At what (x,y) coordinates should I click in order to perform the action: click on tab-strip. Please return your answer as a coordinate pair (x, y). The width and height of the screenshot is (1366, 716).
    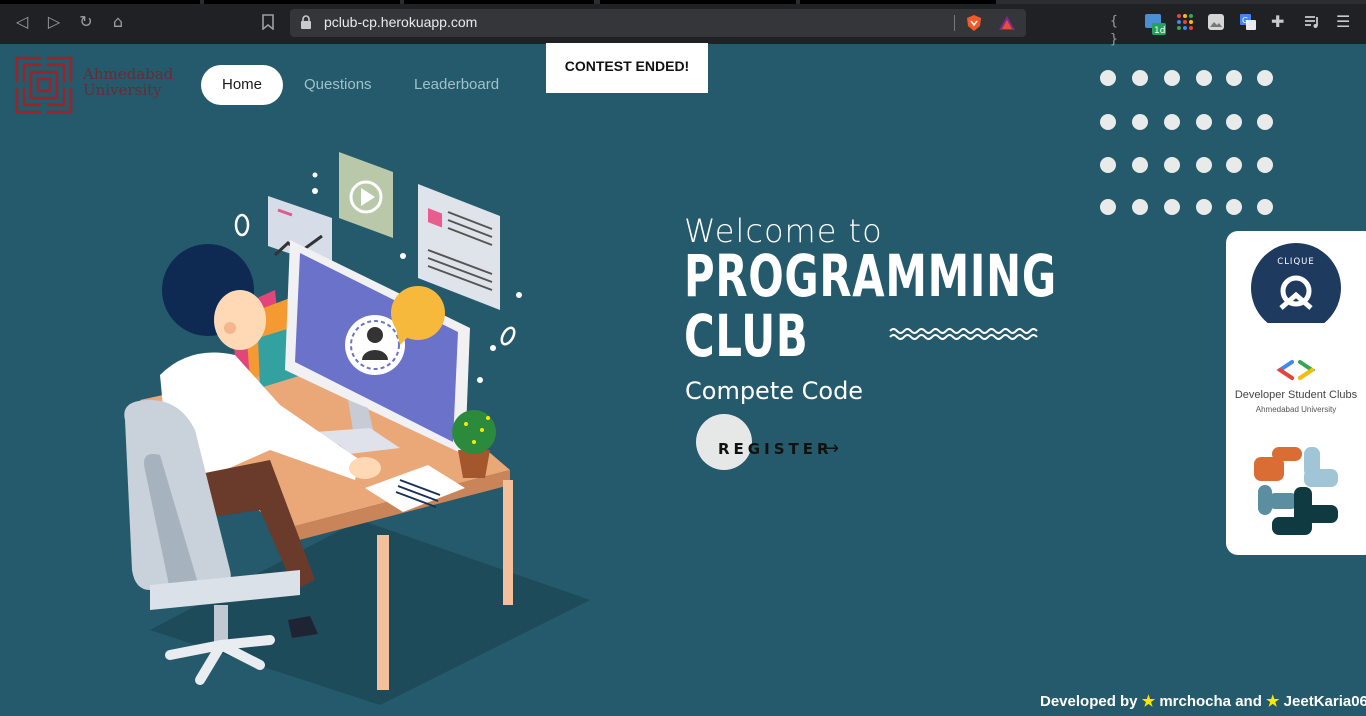
    Looking at the image, I should click on (683, 2).